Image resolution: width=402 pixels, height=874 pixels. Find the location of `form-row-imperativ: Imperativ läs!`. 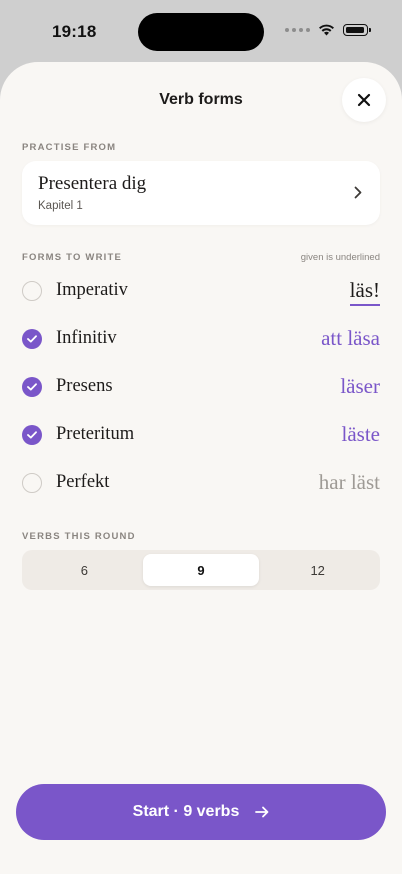

form-row-imperativ: Imperativ läs! is located at coordinates (201, 291).